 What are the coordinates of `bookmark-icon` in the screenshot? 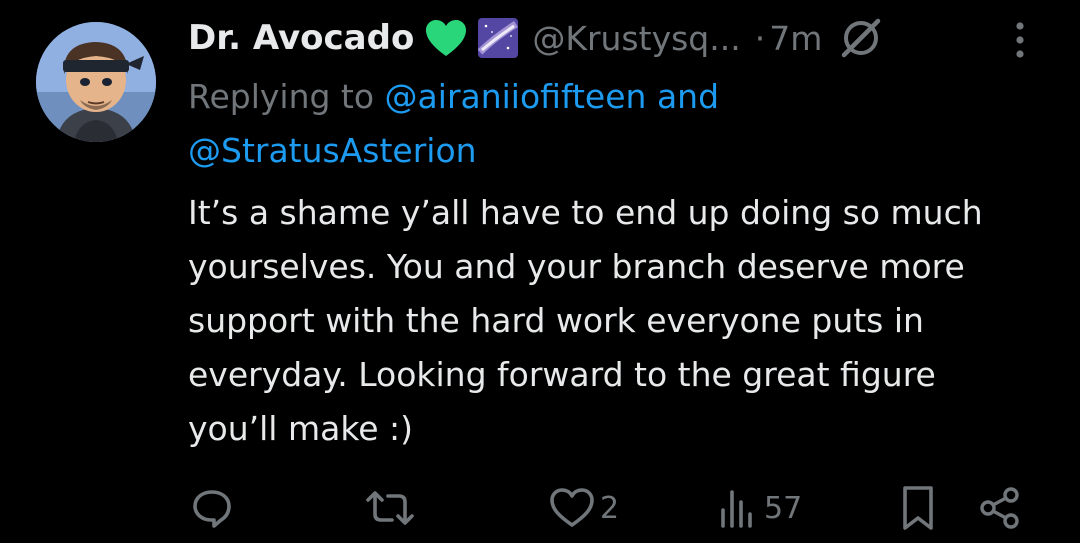 It's located at (918, 508).